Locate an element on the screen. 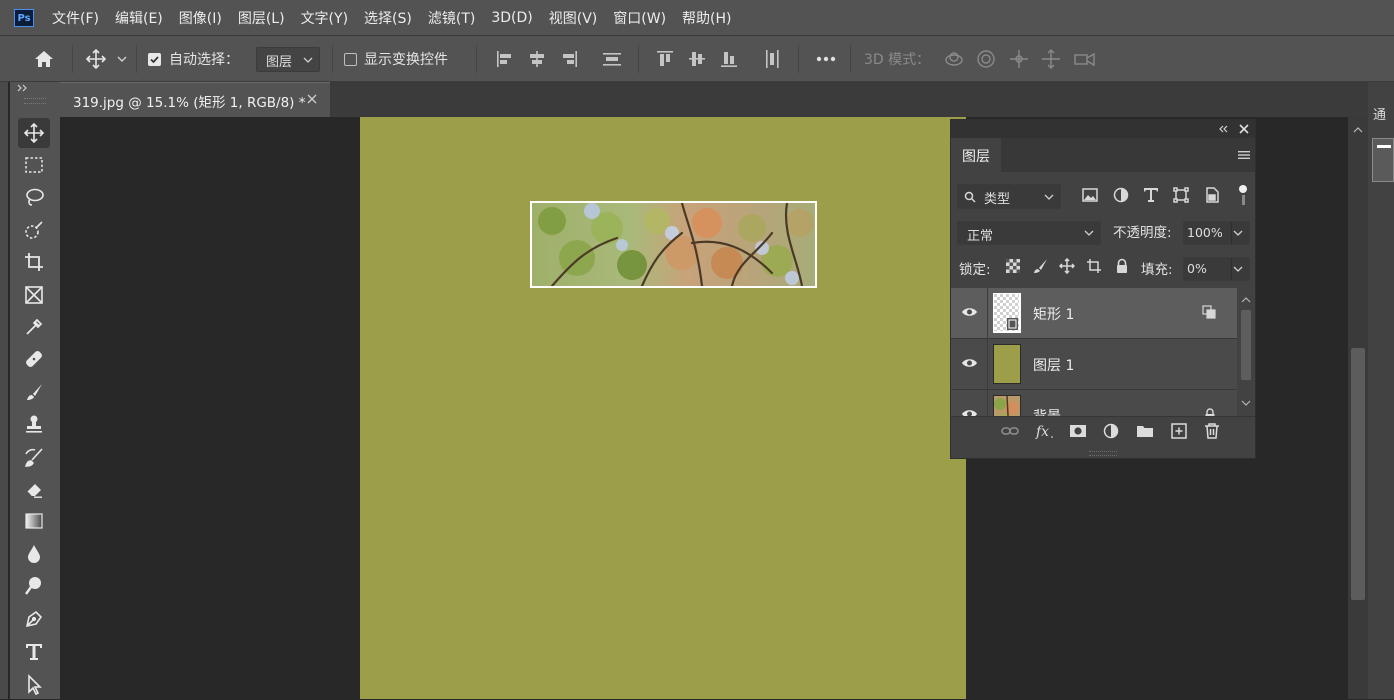  menu-image: 图像(I) is located at coordinates (200, 18).